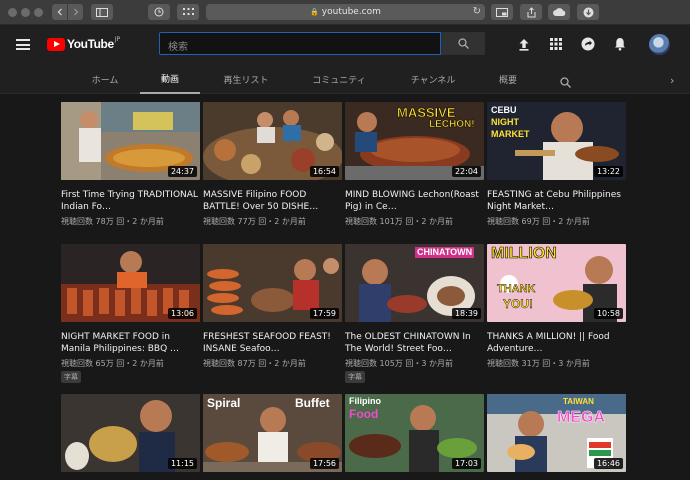  I want to click on search-button, so click(463, 43).